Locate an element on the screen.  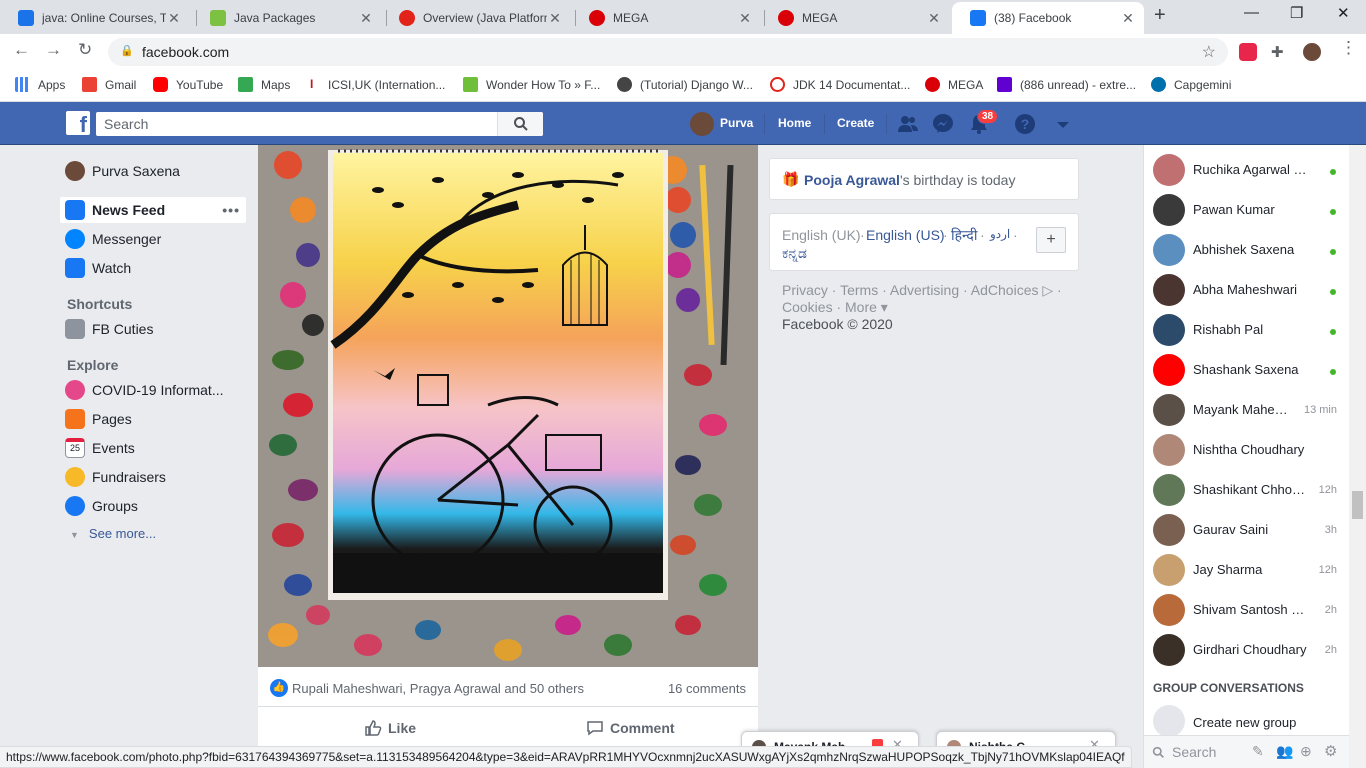
chat-settings-gear-icon: ⚙ is located at coordinates (1330, 751).